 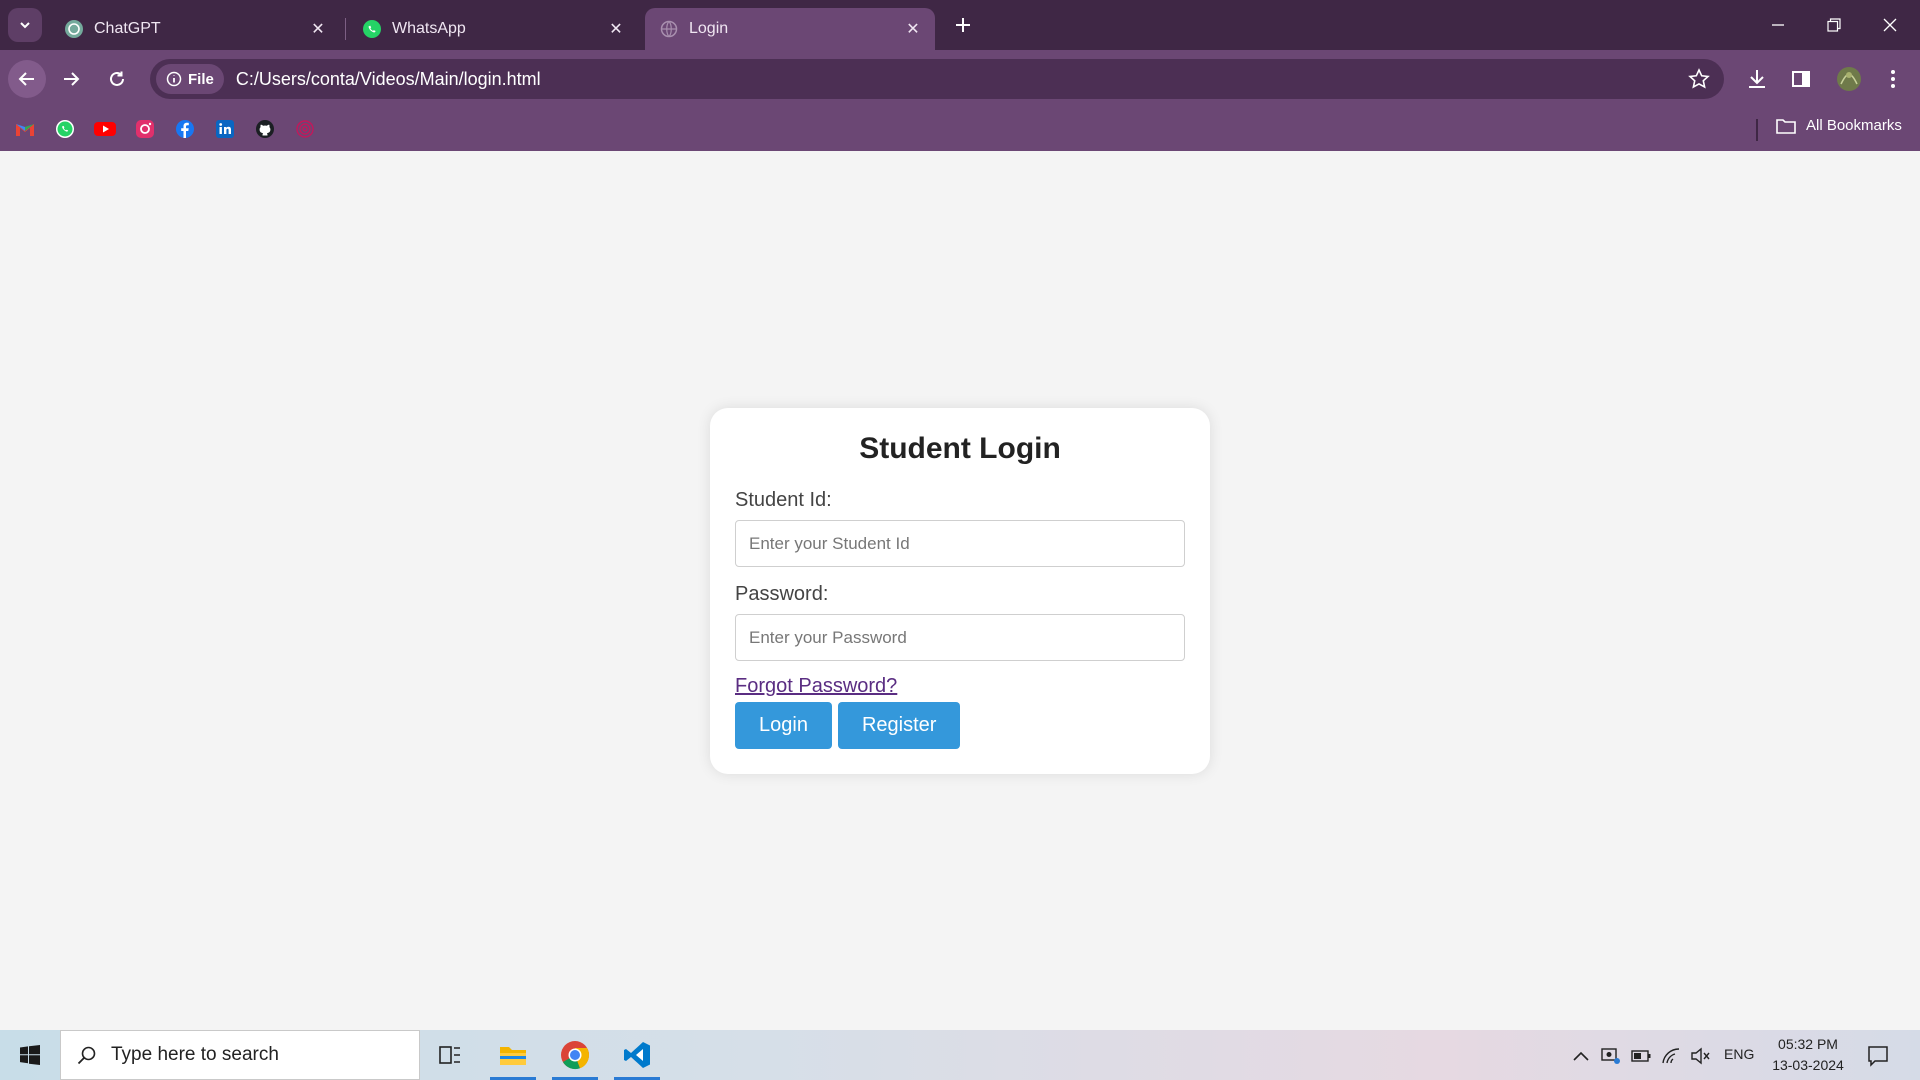 What do you see at coordinates (1854, 125) in the screenshot?
I see `all-bookmarks-label: All Bookmarks` at bounding box center [1854, 125].